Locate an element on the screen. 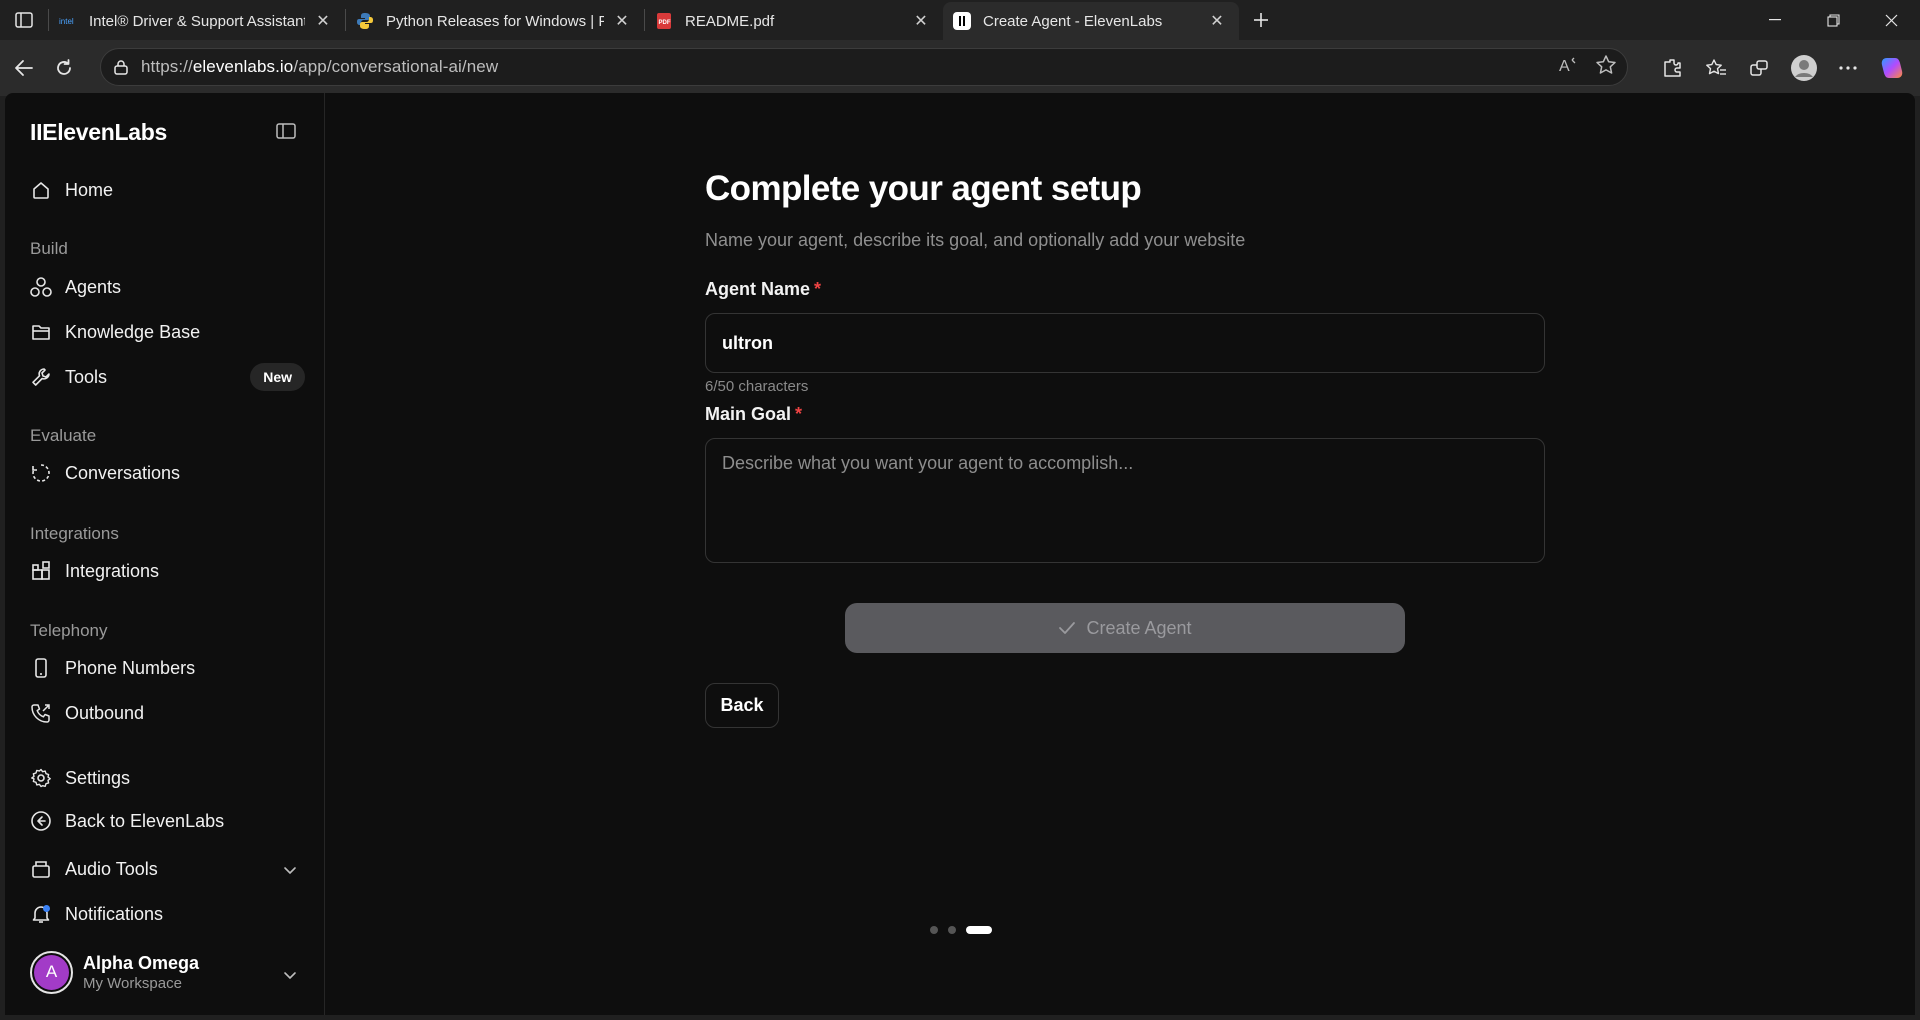 The width and height of the screenshot is (1920, 1020). step-indicator is located at coordinates (961, 930).